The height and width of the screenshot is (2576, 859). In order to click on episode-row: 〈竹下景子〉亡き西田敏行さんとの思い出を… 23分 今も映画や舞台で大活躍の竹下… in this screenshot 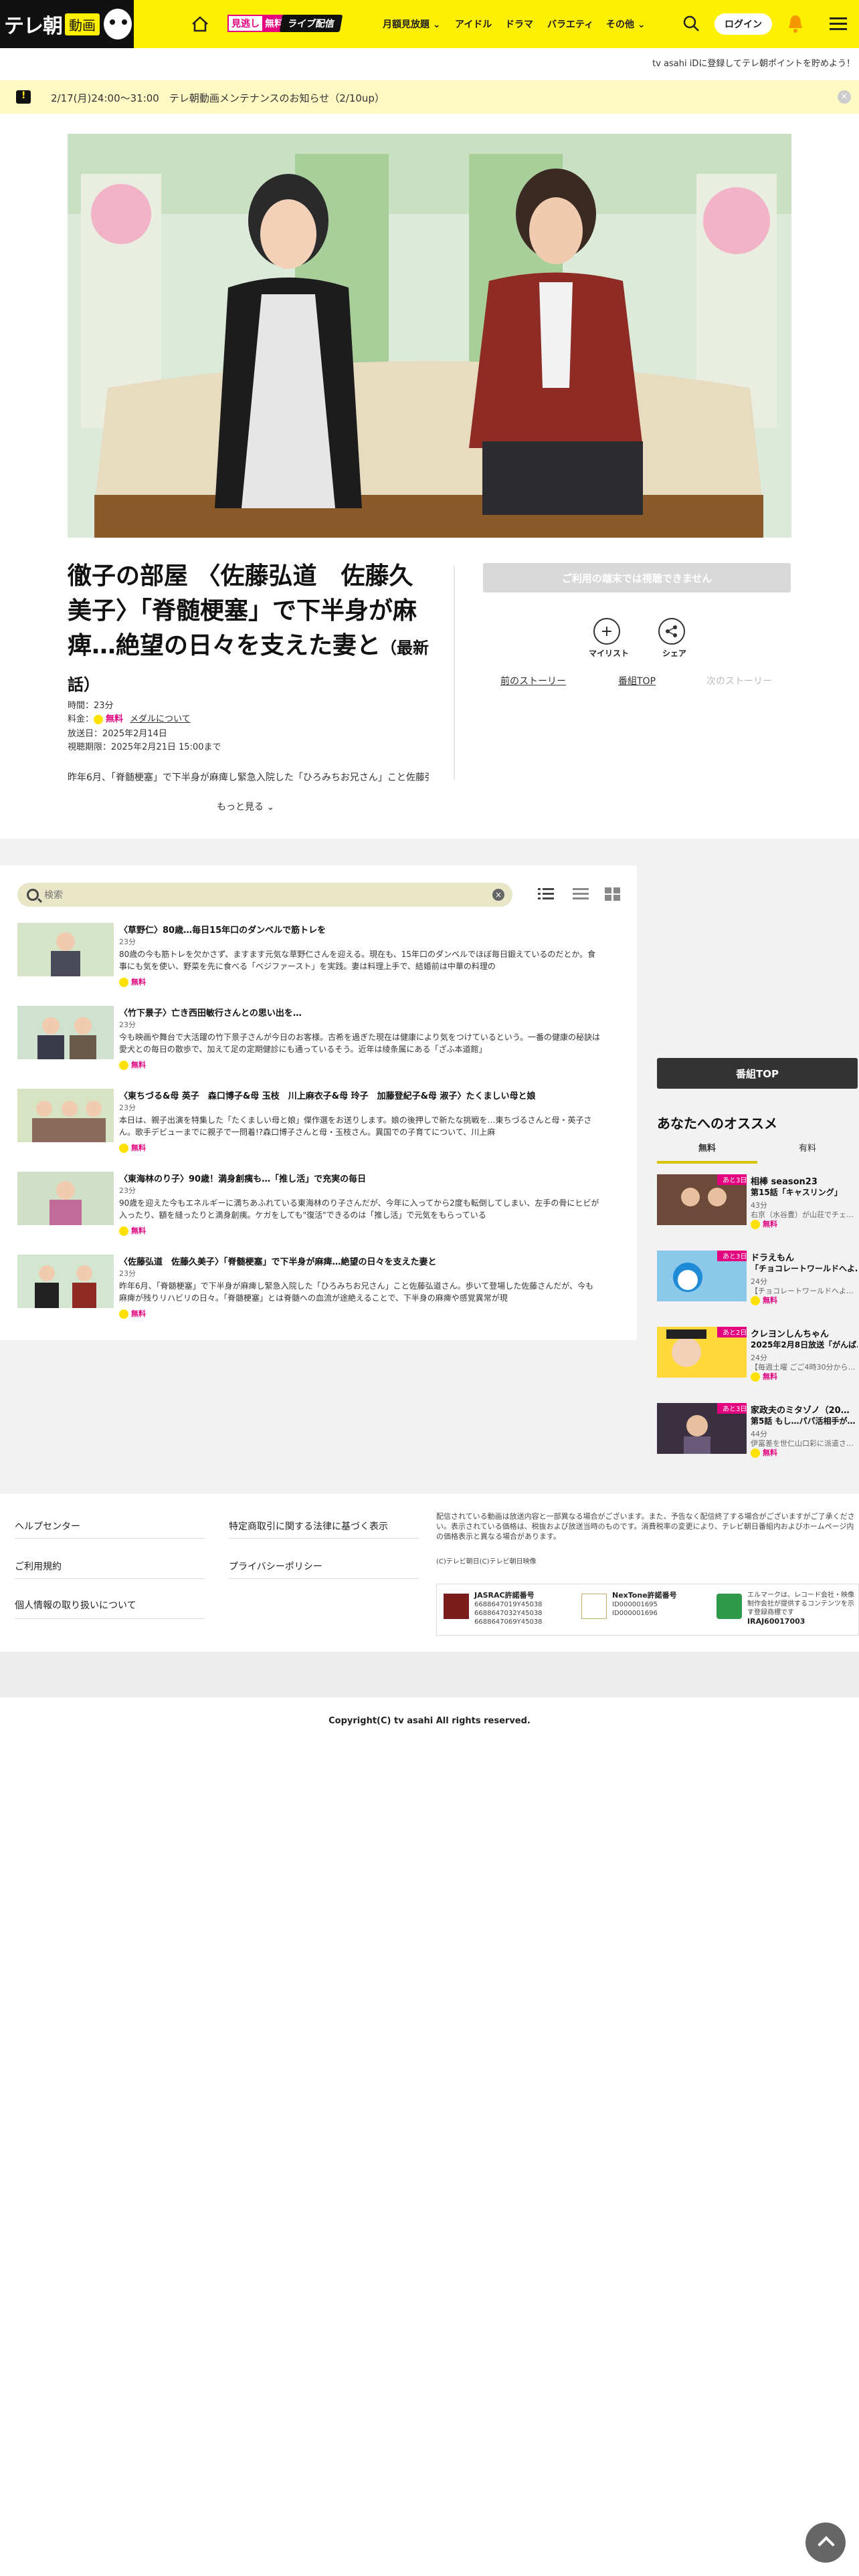, I will do `click(311, 1038)`.